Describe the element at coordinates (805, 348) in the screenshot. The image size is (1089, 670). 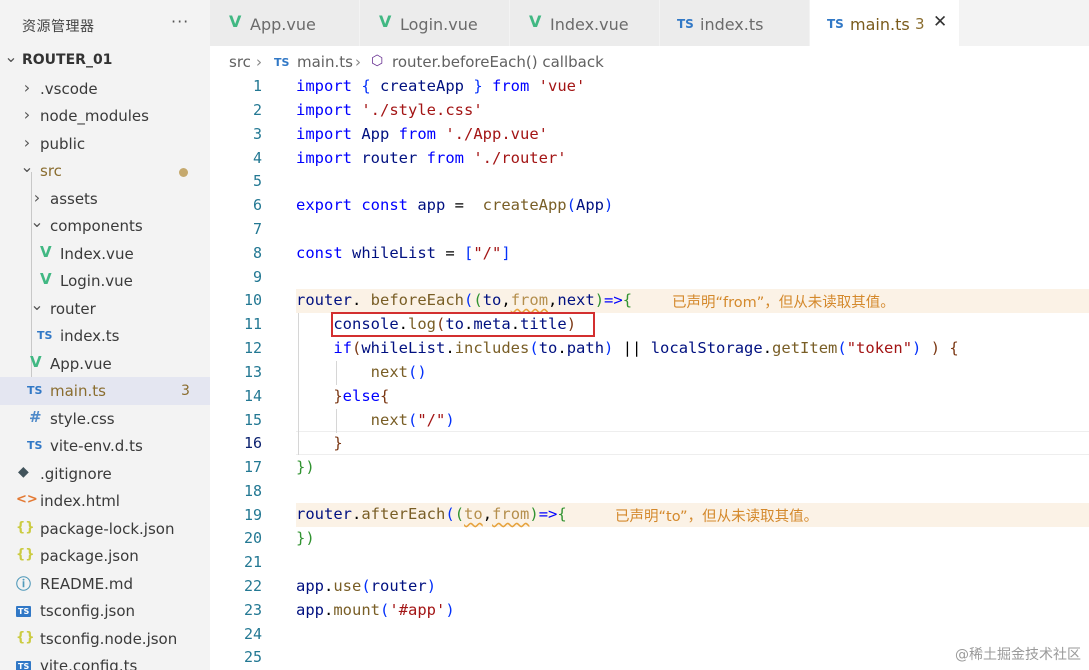
I see `code-token: getItem` at that location.